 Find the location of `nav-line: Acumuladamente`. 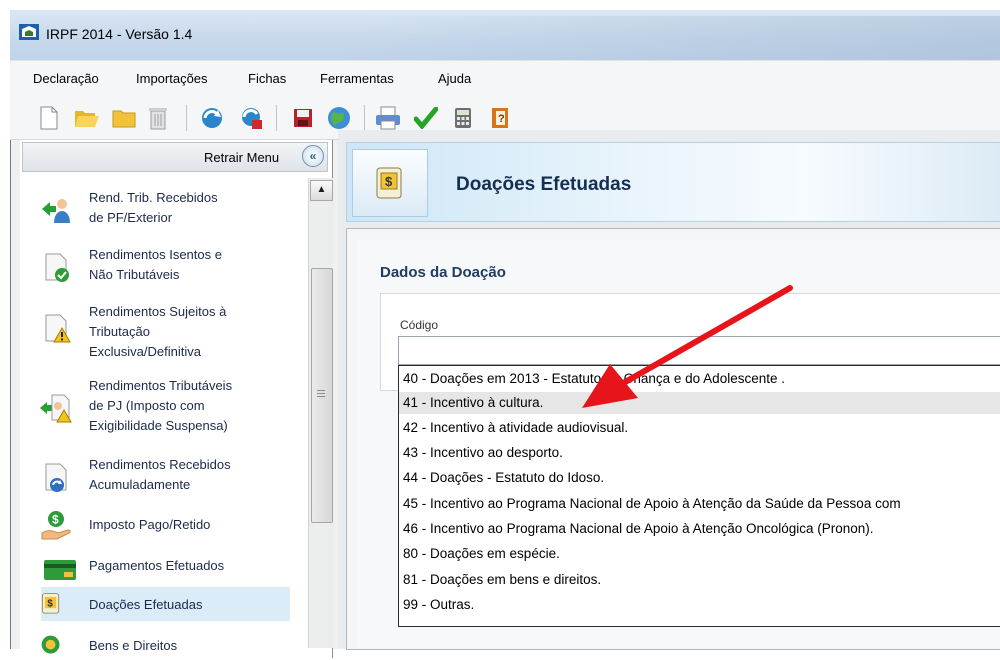

nav-line: Acumuladamente is located at coordinates (140, 484).